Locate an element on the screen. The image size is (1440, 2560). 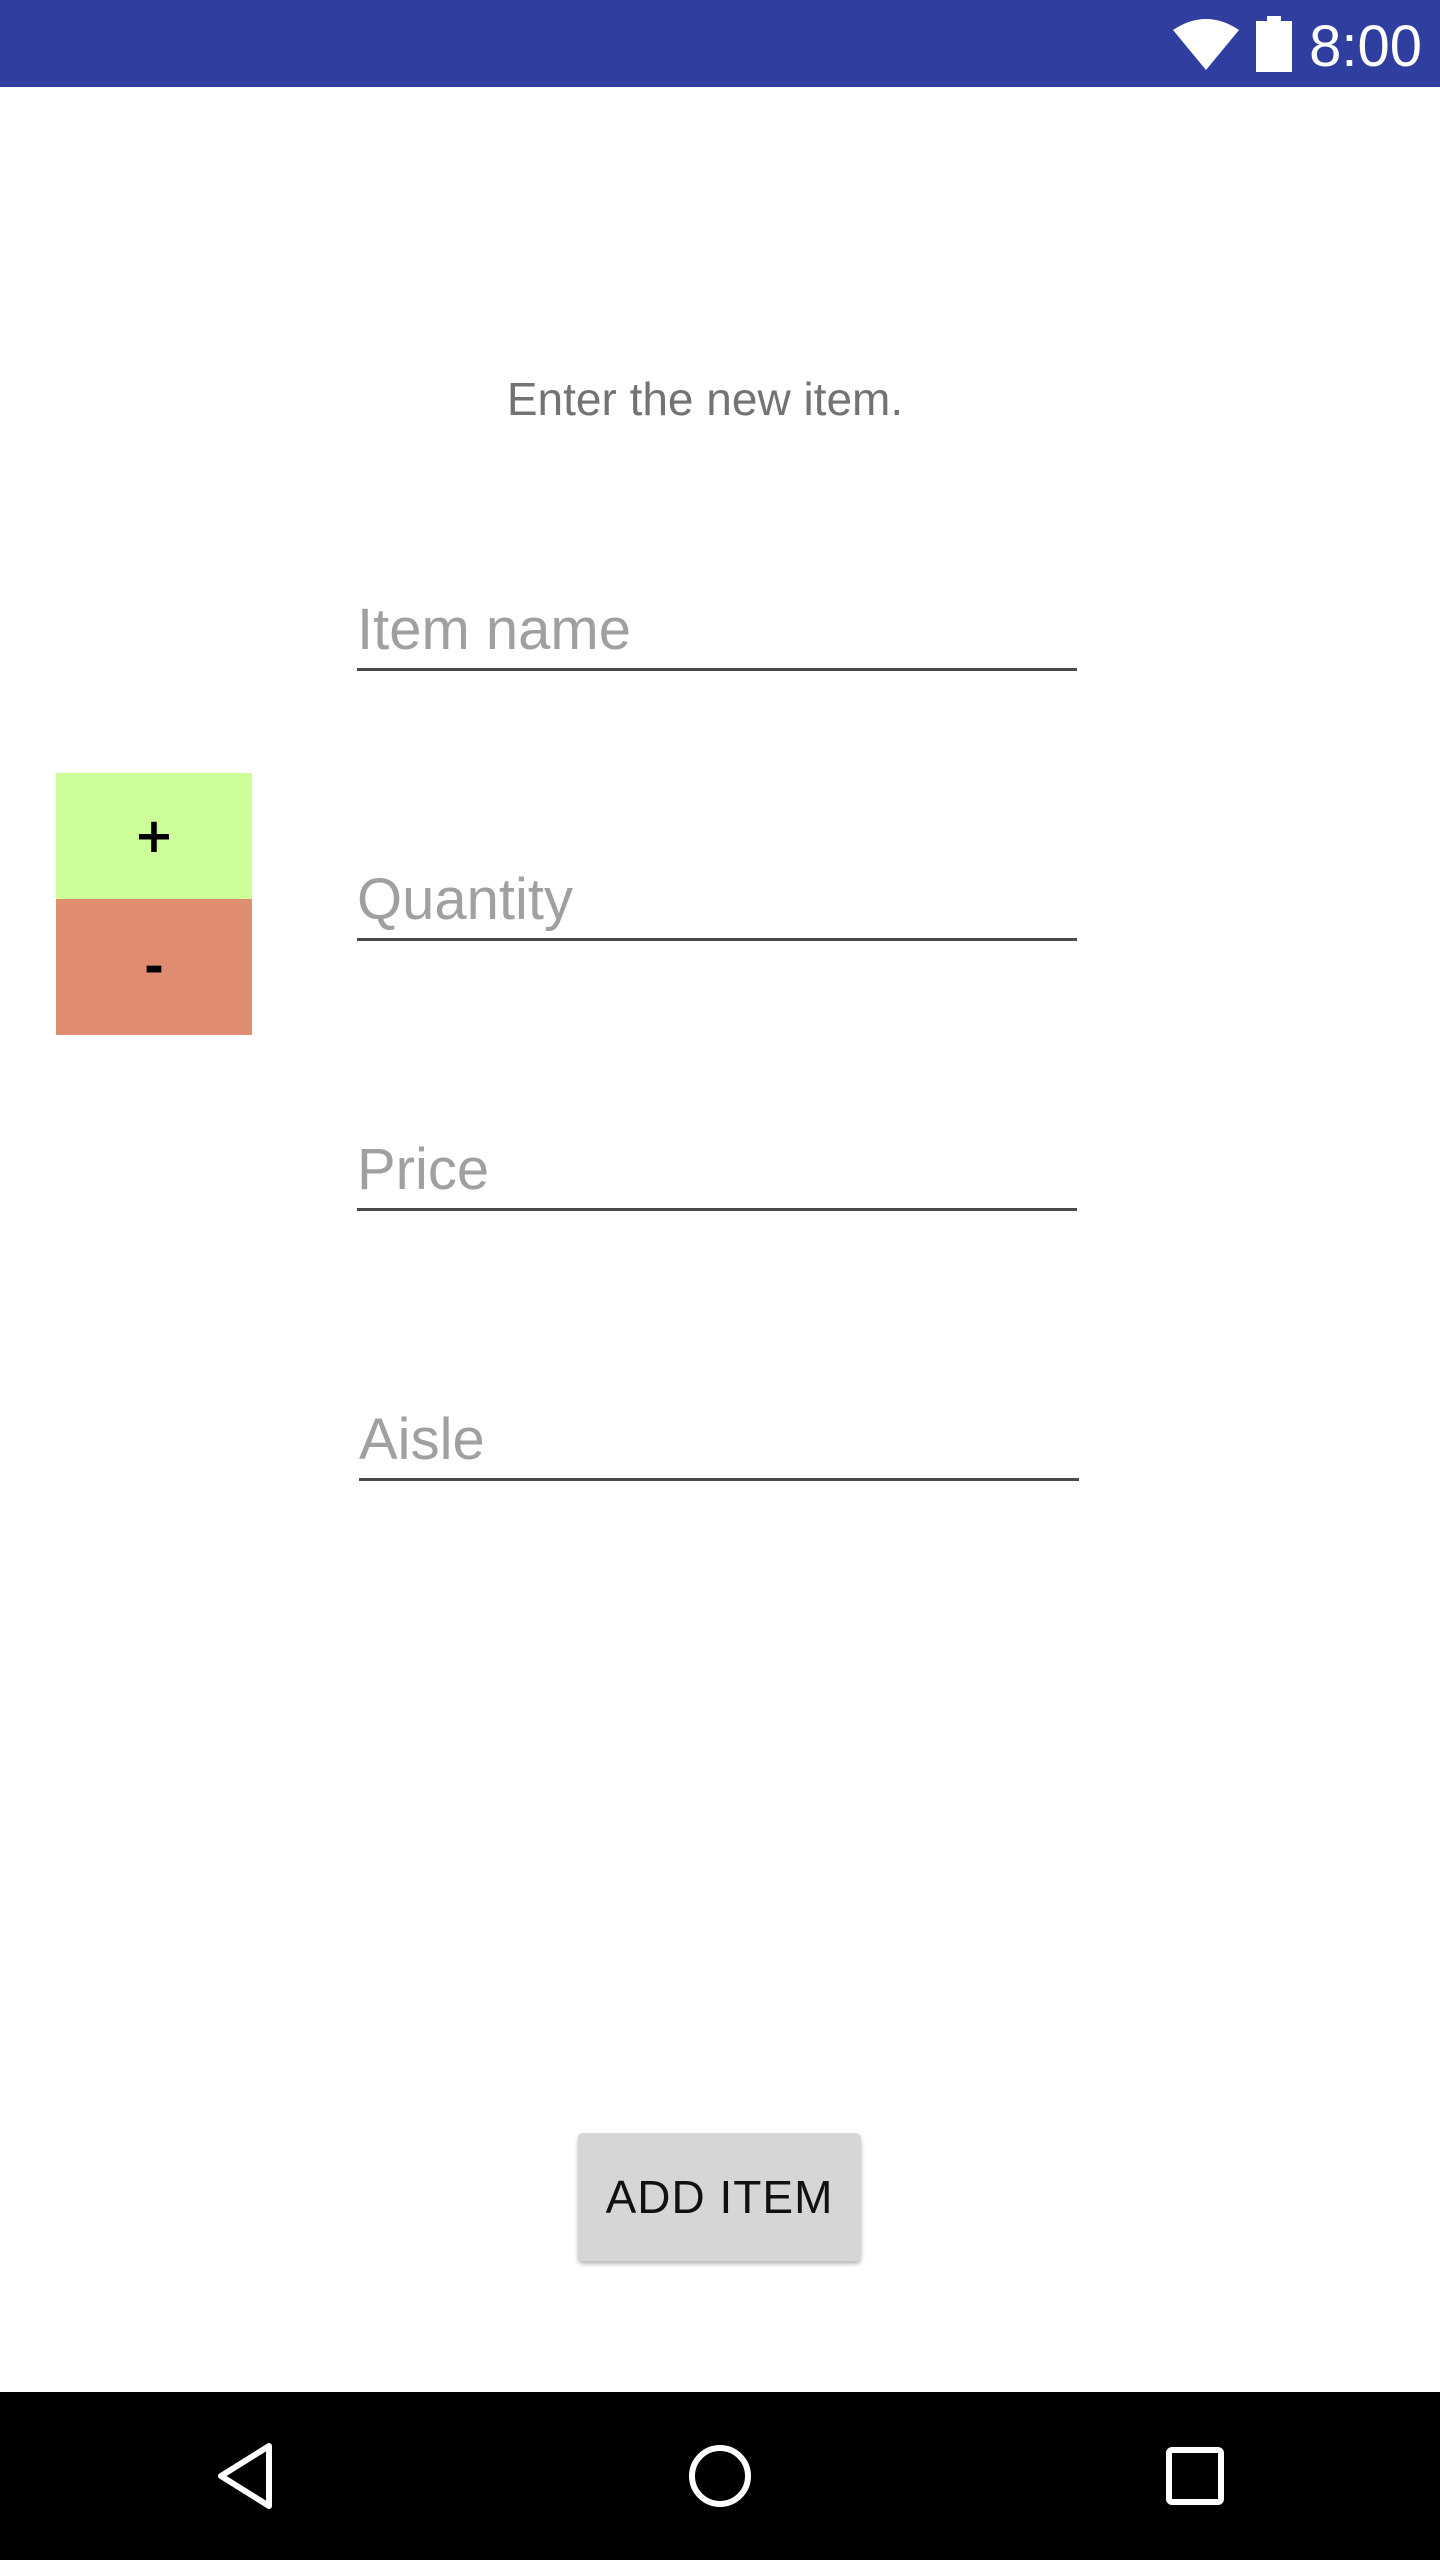
wifi-icon is located at coordinates (1206, 44).